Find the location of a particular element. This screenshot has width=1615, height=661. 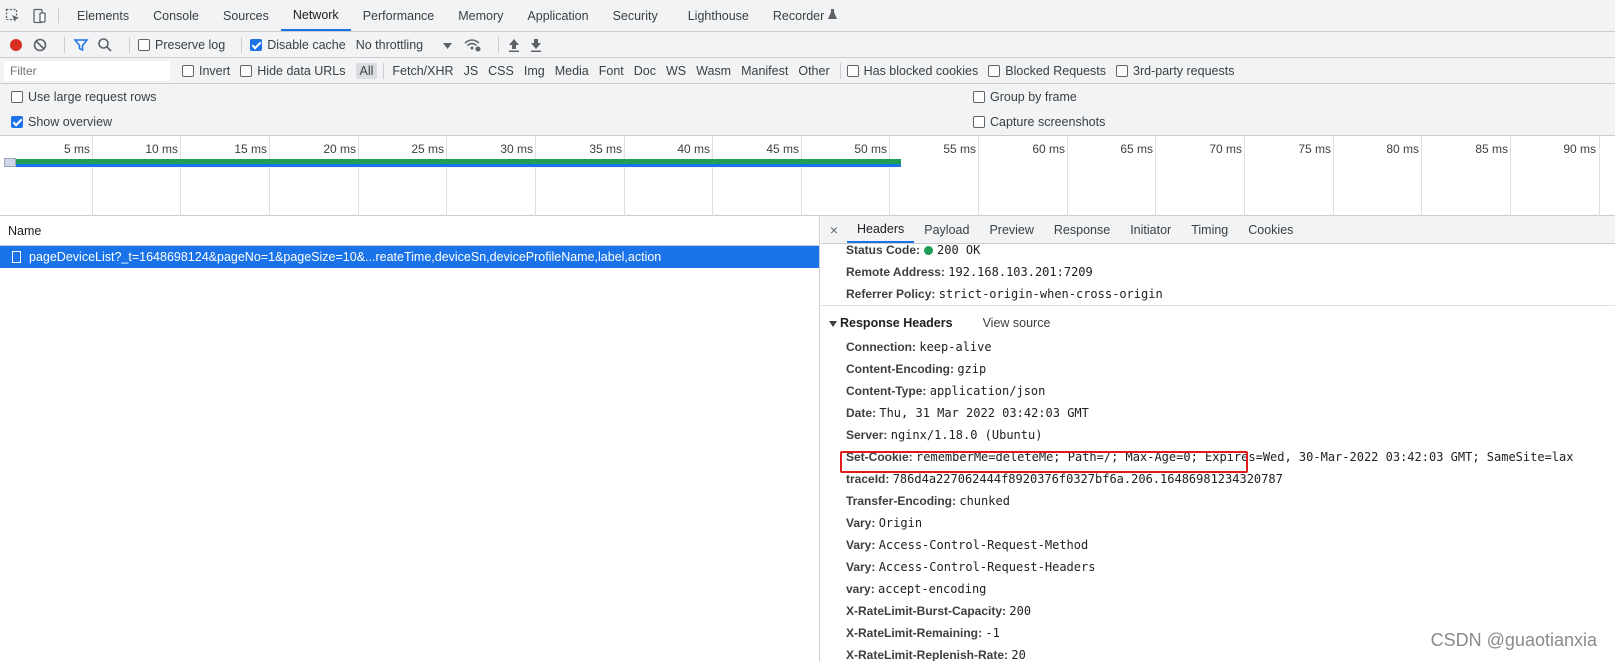

tab-payload: Payload is located at coordinates (946, 229).